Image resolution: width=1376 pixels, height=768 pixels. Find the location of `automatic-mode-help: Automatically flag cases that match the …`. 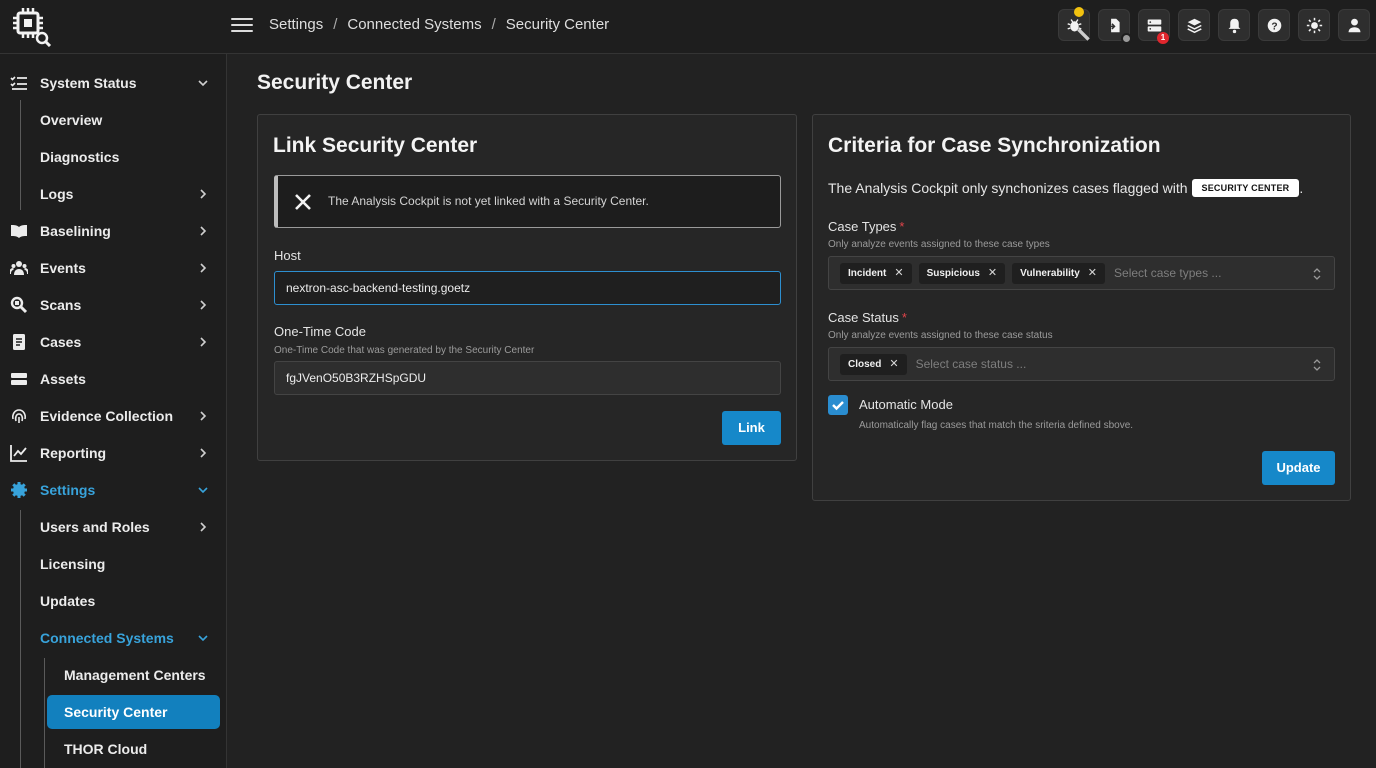

automatic-mode-help: Automatically flag cases that match the … is located at coordinates (996, 425).